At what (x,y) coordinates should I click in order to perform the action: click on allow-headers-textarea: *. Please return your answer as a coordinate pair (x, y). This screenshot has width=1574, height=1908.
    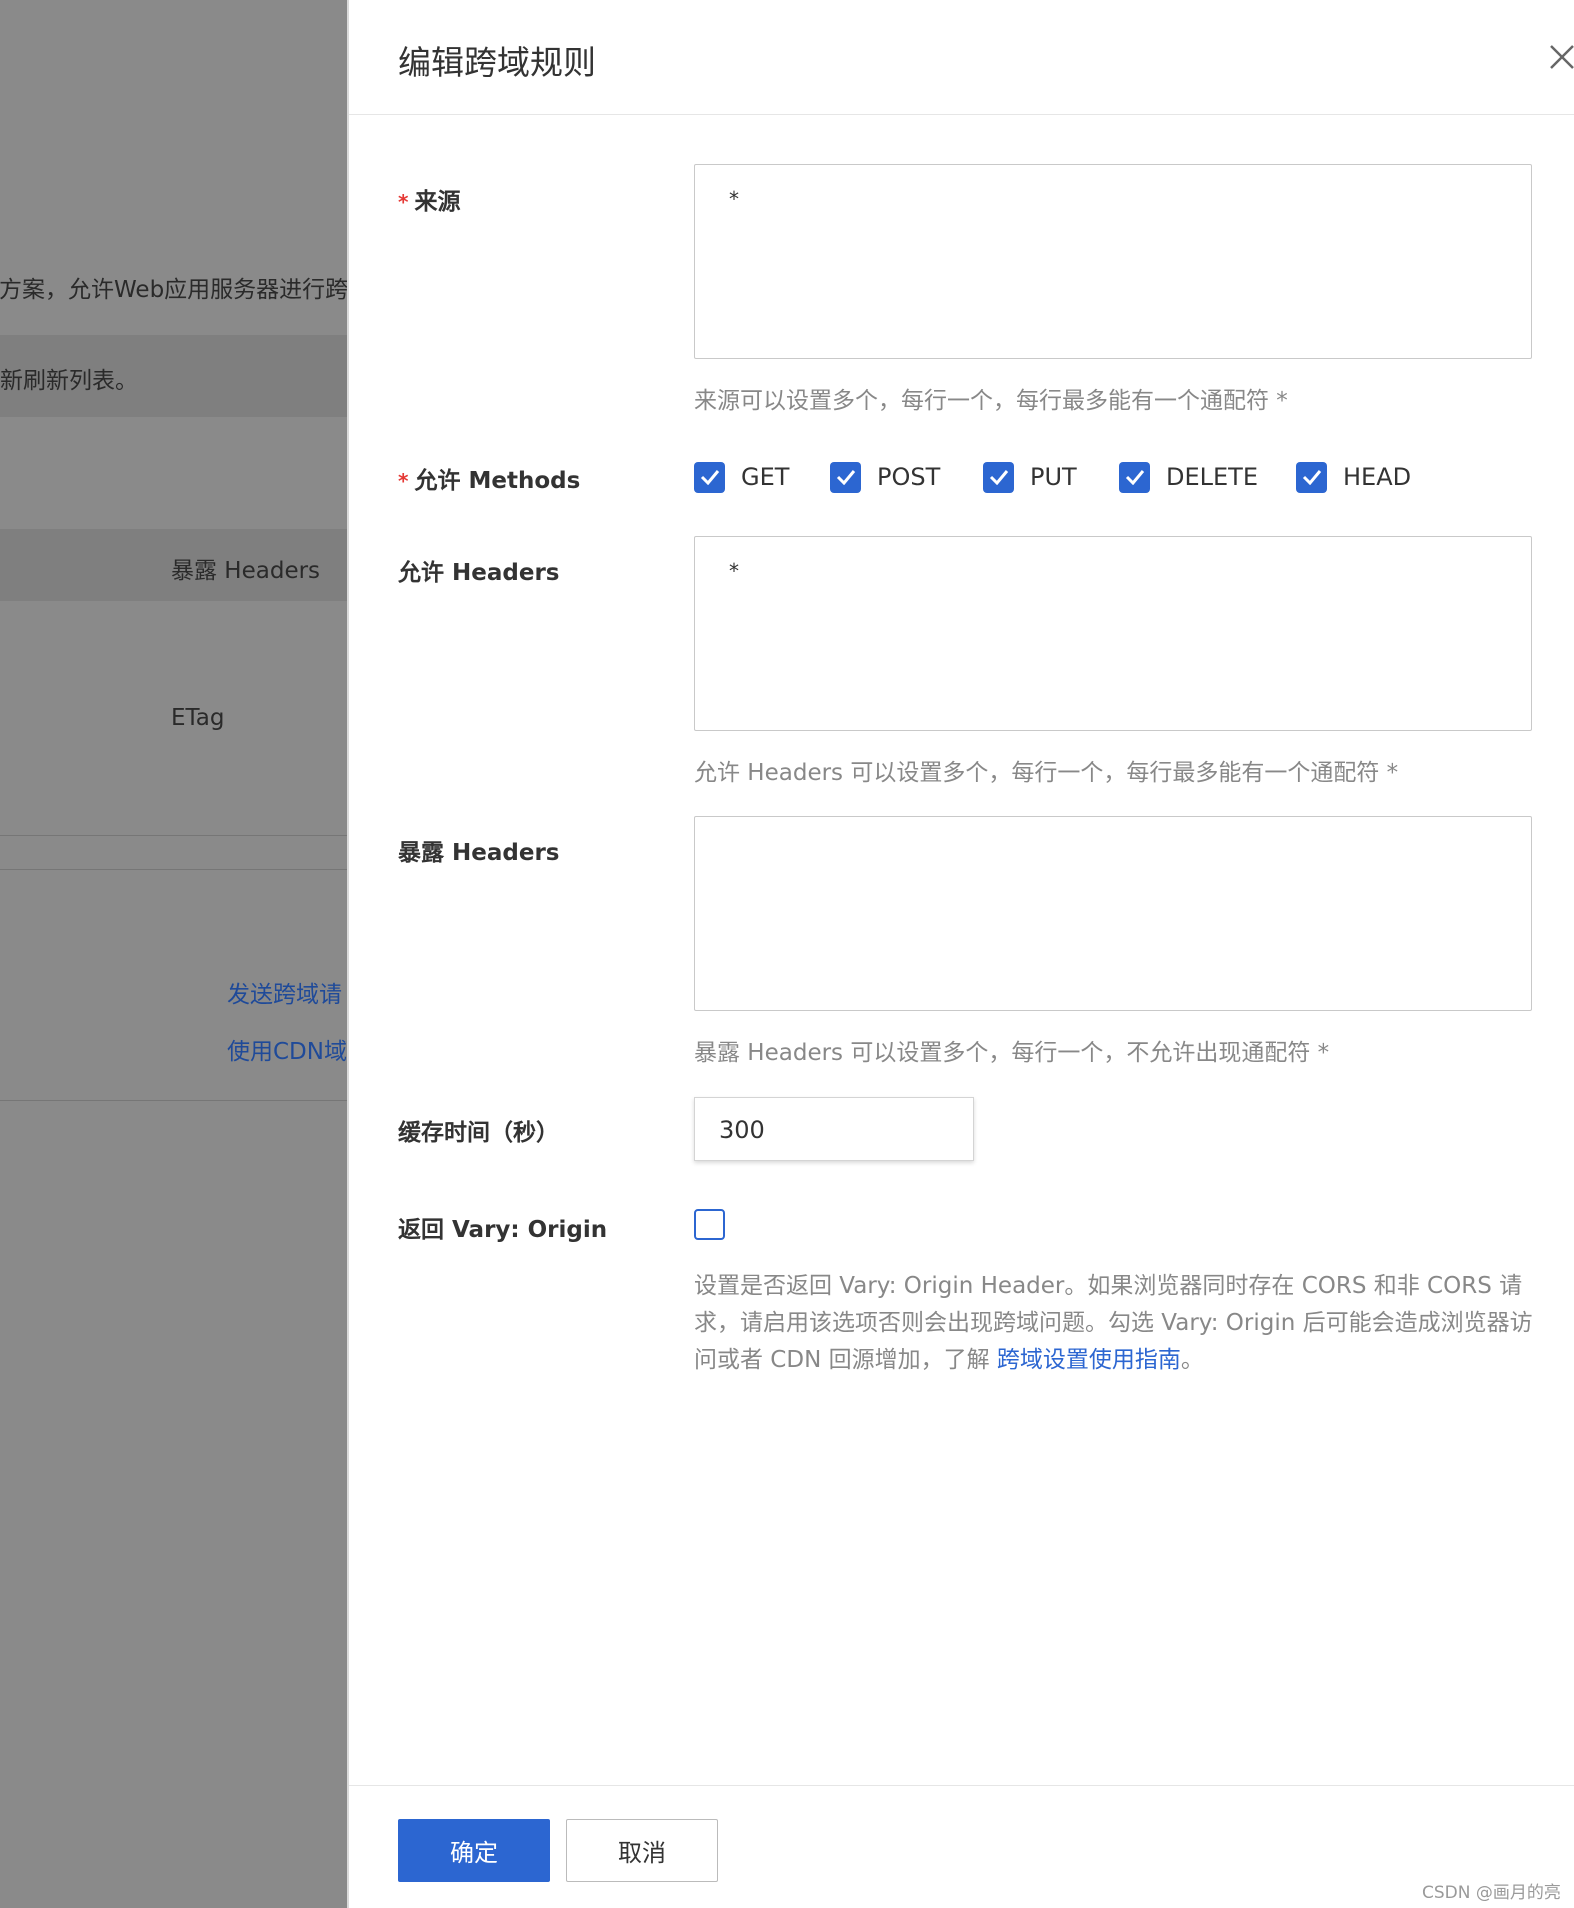
    Looking at the image, I should click on (1113, 633).